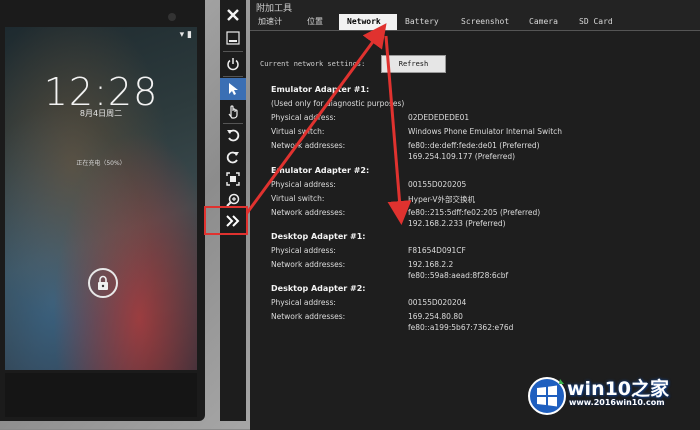  I want to click on adapter-title: Desktop Adapter #2:, so click(318, 288).